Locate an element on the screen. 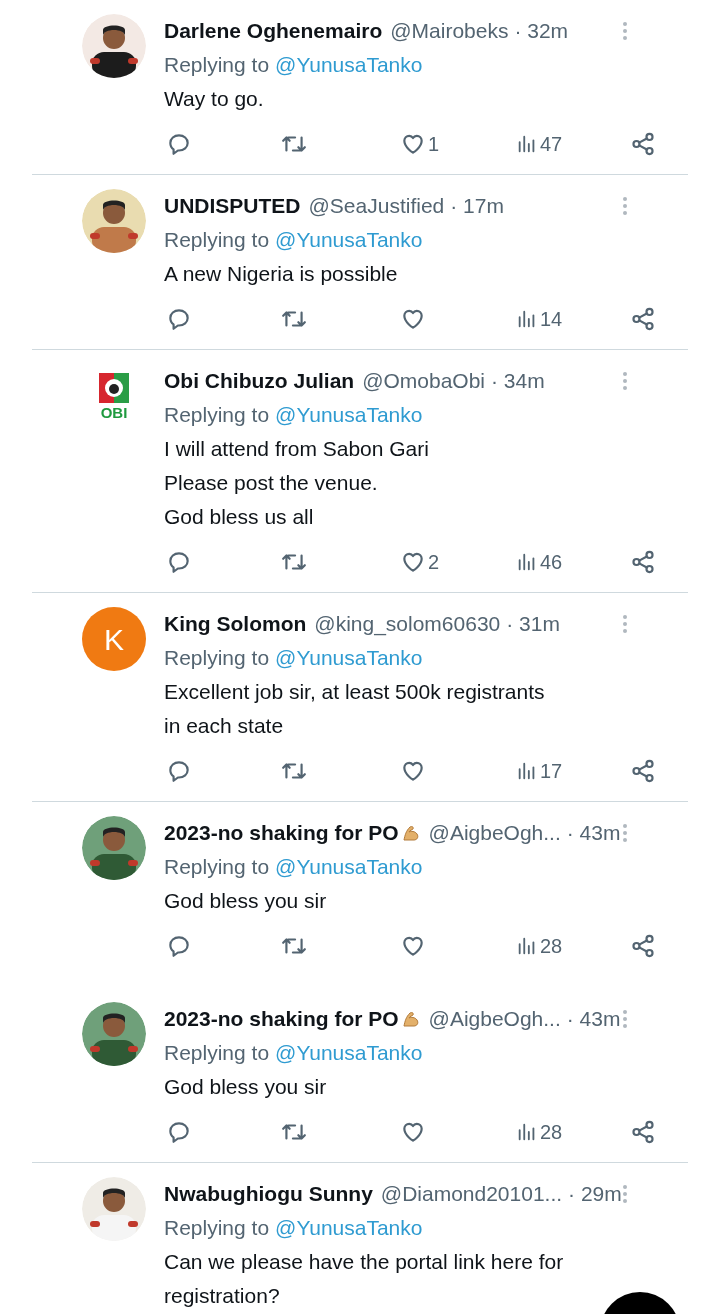  user-name: UNDISPUTED is located at coordinates (232, 206).